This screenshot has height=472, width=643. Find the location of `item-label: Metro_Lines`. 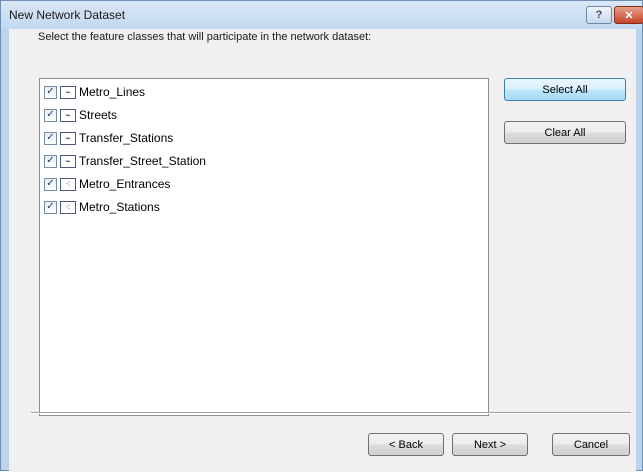

item-label: Metro_Lines is located at coordinates (112, 92).